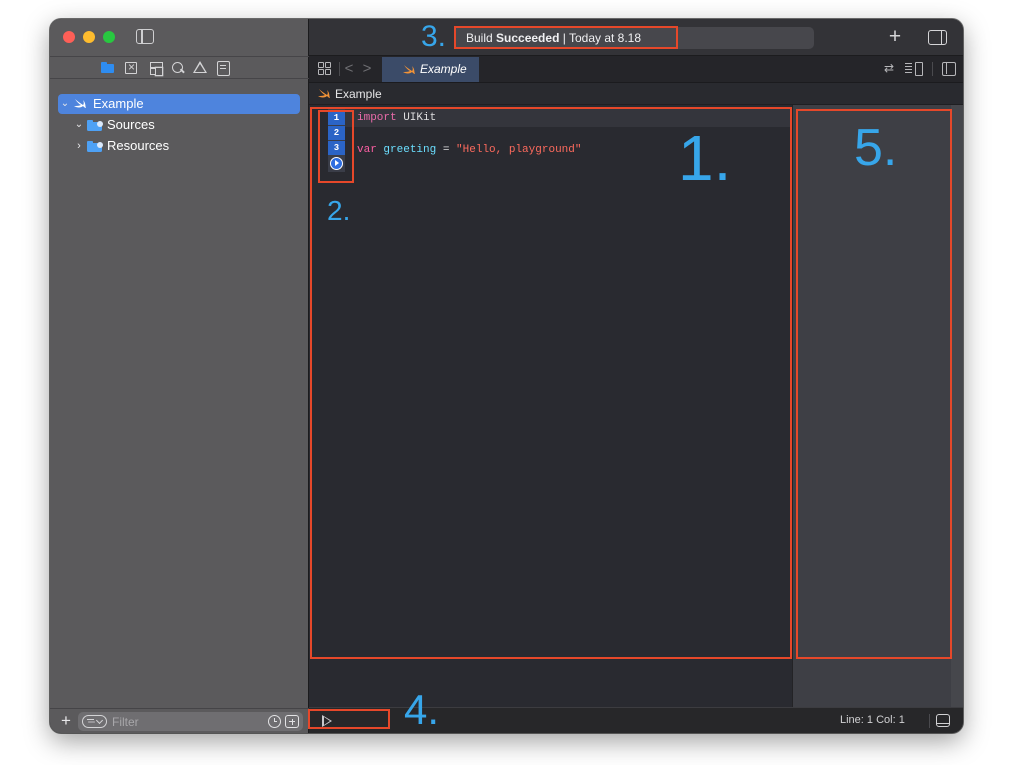 Image resolution: width=1024 pixels, height=765 pixels. I want to click on tree-item-resources: › Resources, so click(179, 146).